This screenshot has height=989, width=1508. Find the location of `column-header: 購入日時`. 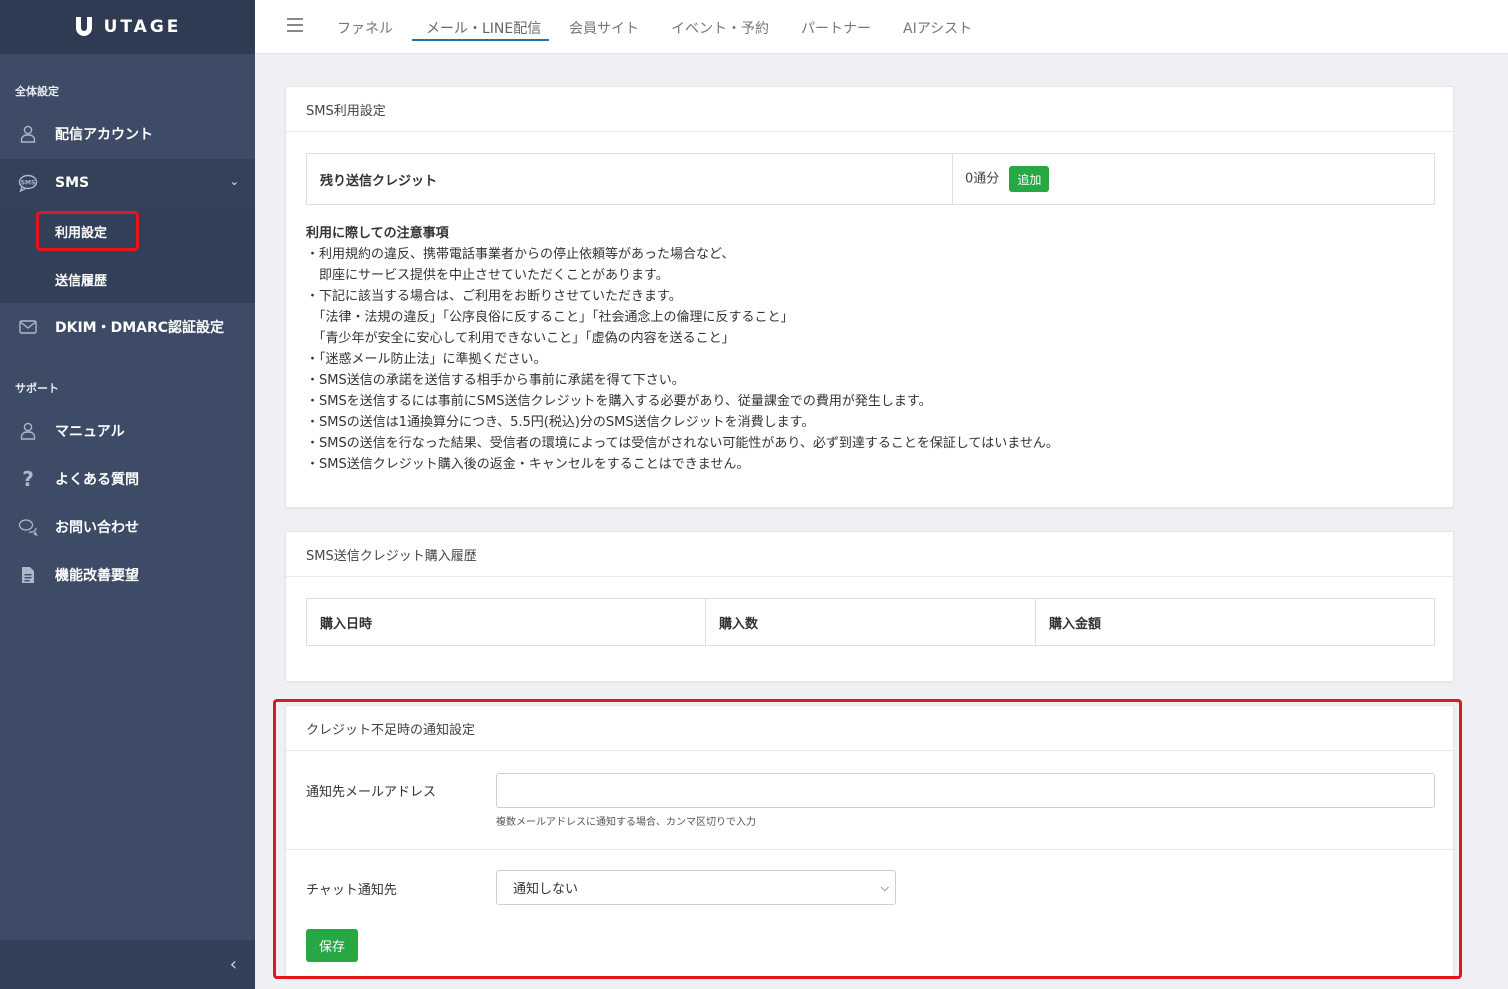

column-header: 購入日時 is located at coordinates (506, 622).